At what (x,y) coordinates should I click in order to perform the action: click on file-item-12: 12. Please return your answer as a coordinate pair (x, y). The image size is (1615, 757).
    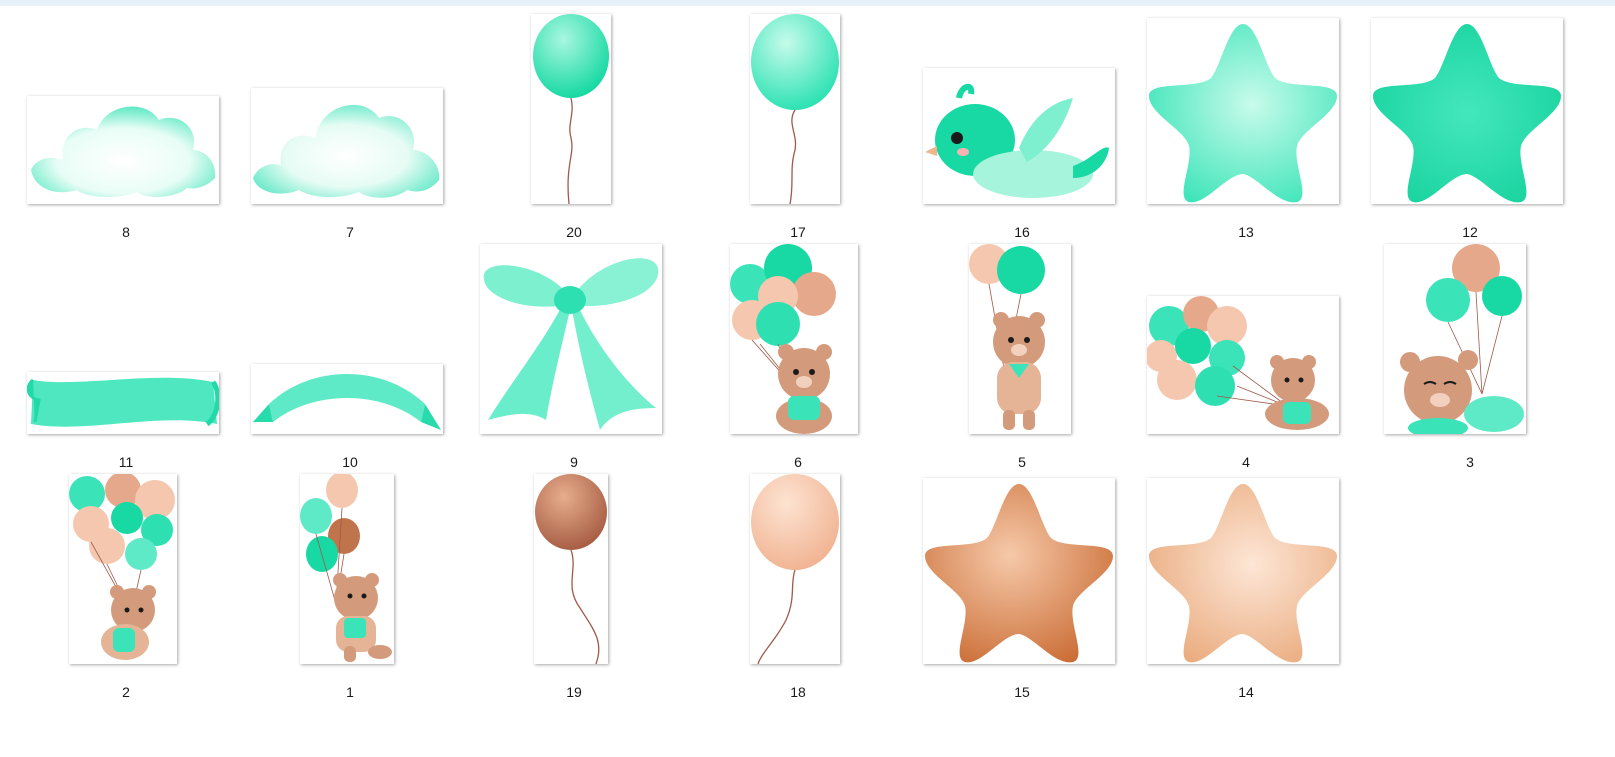
    Looking at the image, I should click on (1470, 125).